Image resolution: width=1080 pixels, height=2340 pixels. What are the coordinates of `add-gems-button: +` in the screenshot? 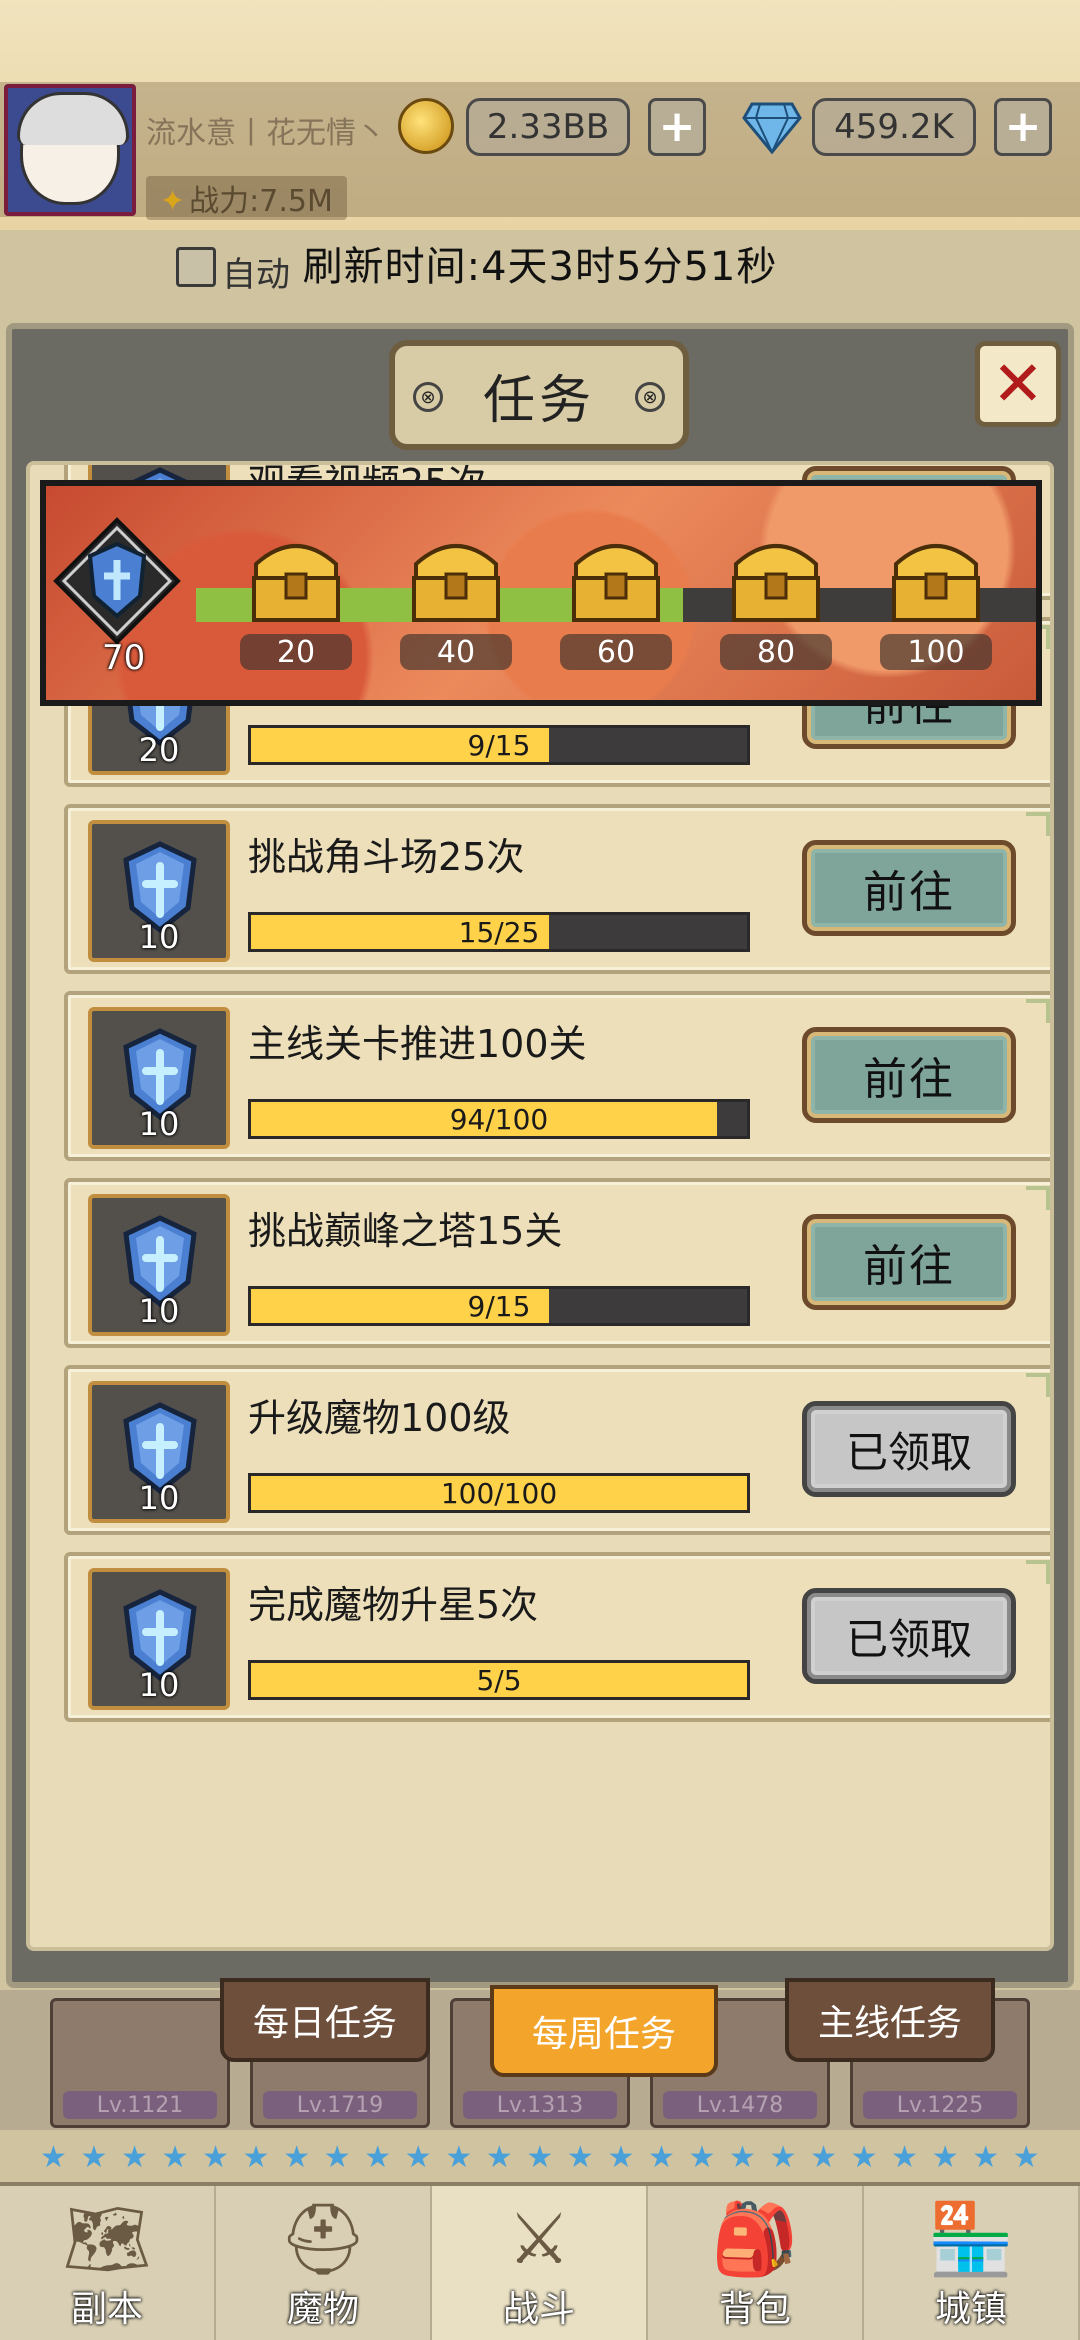 It's located at (1023, 127).